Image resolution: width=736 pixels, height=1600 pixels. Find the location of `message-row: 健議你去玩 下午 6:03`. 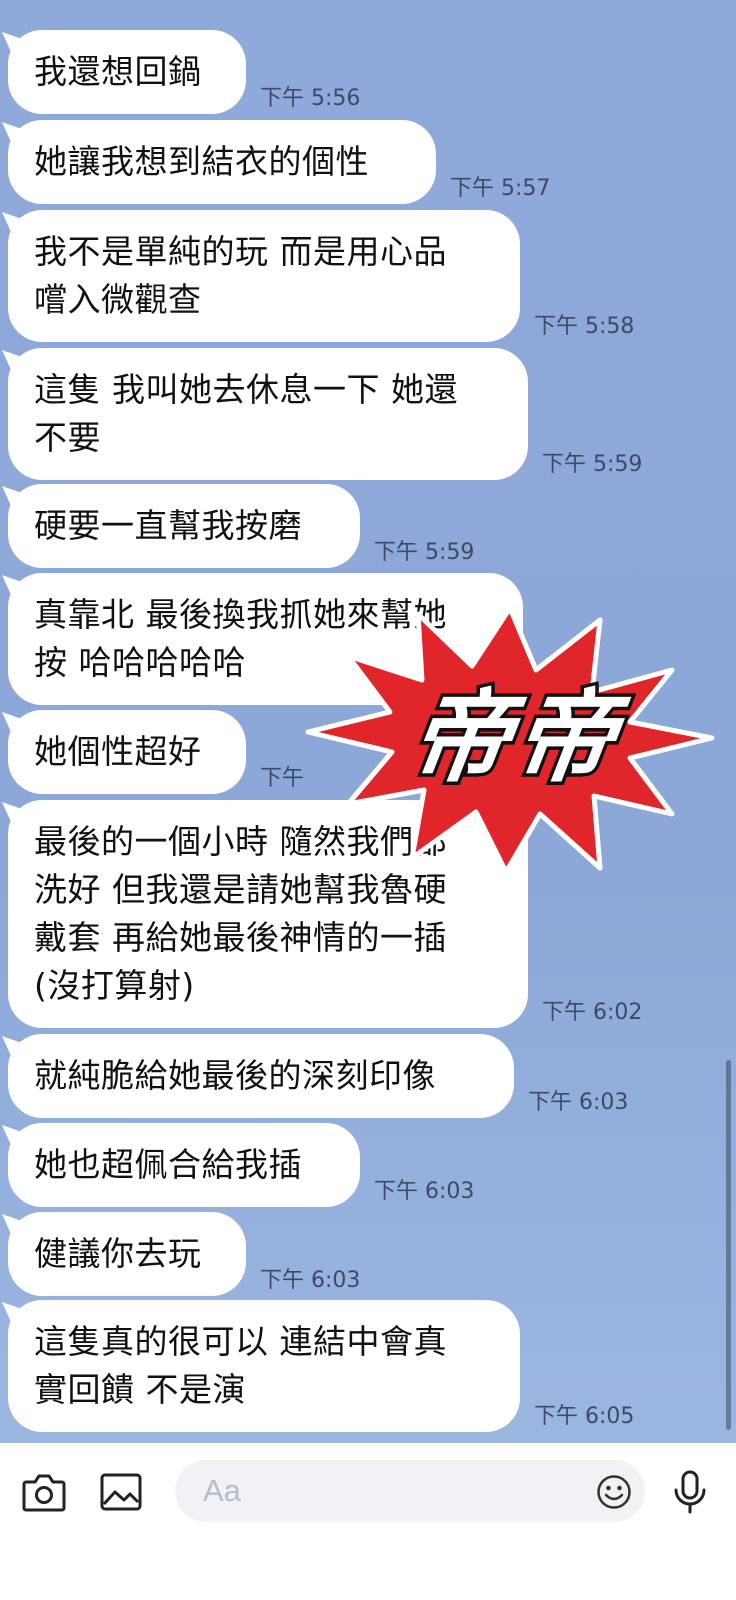

message-row: 健議你去玩 下午 6:03 is located at coordinates (184, 1254).